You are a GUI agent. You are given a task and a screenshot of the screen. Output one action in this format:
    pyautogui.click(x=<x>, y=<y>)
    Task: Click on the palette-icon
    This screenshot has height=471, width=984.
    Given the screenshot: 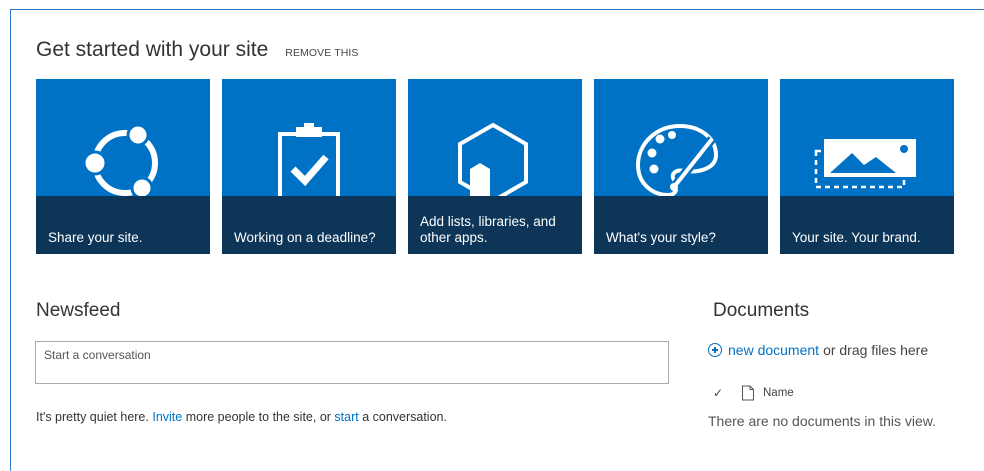 What is the action you would take?
    pyautogui.click(x=677, y=159)
    